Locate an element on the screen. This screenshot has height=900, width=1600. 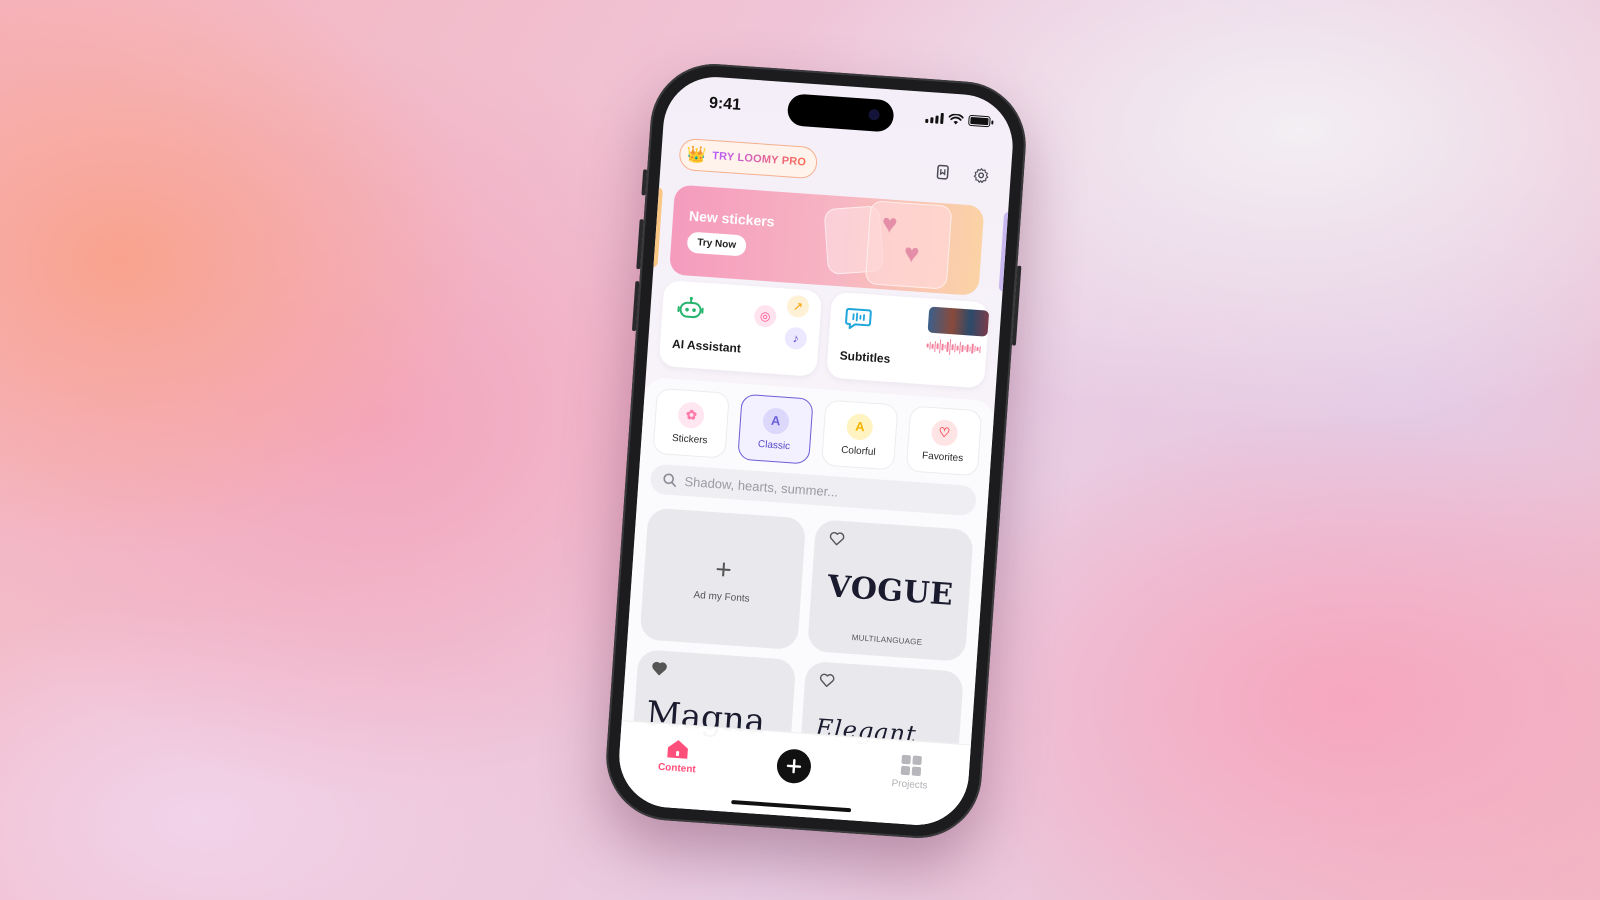
try-pro-button: 👑 TRY LOOMY PRO is located at coordinates (748, 158).